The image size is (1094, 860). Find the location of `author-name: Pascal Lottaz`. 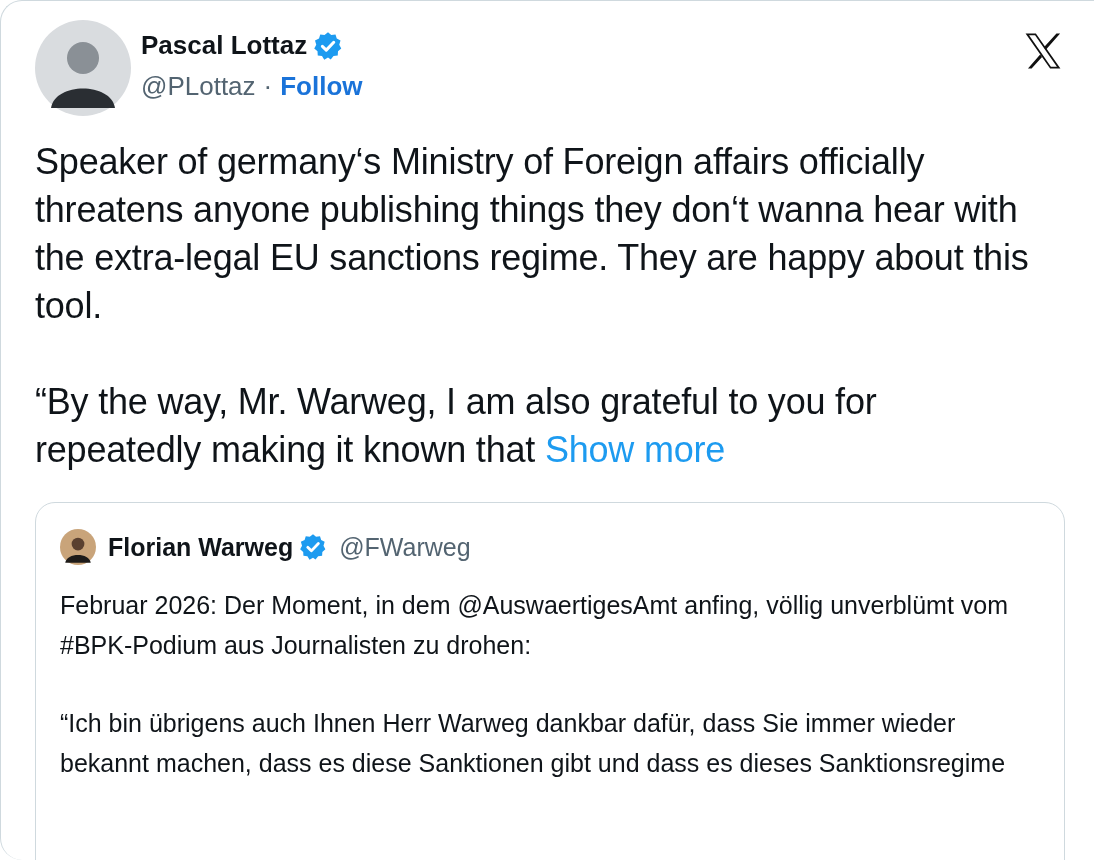

author-name: Pascal Lottaz is located at coordinates (224, 45).